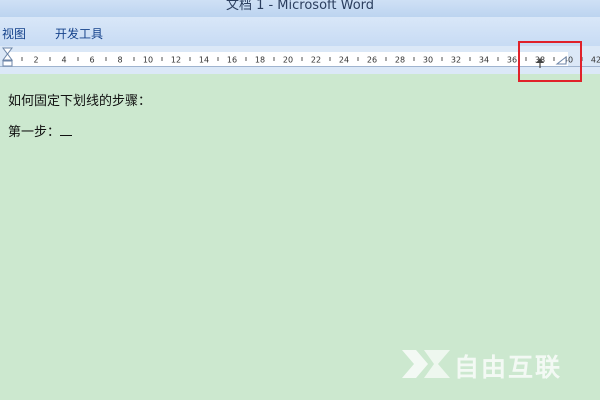 The height and width of the screenshot is (400, 600). I want to click on watermark: 自由互联, so click(493, 364).